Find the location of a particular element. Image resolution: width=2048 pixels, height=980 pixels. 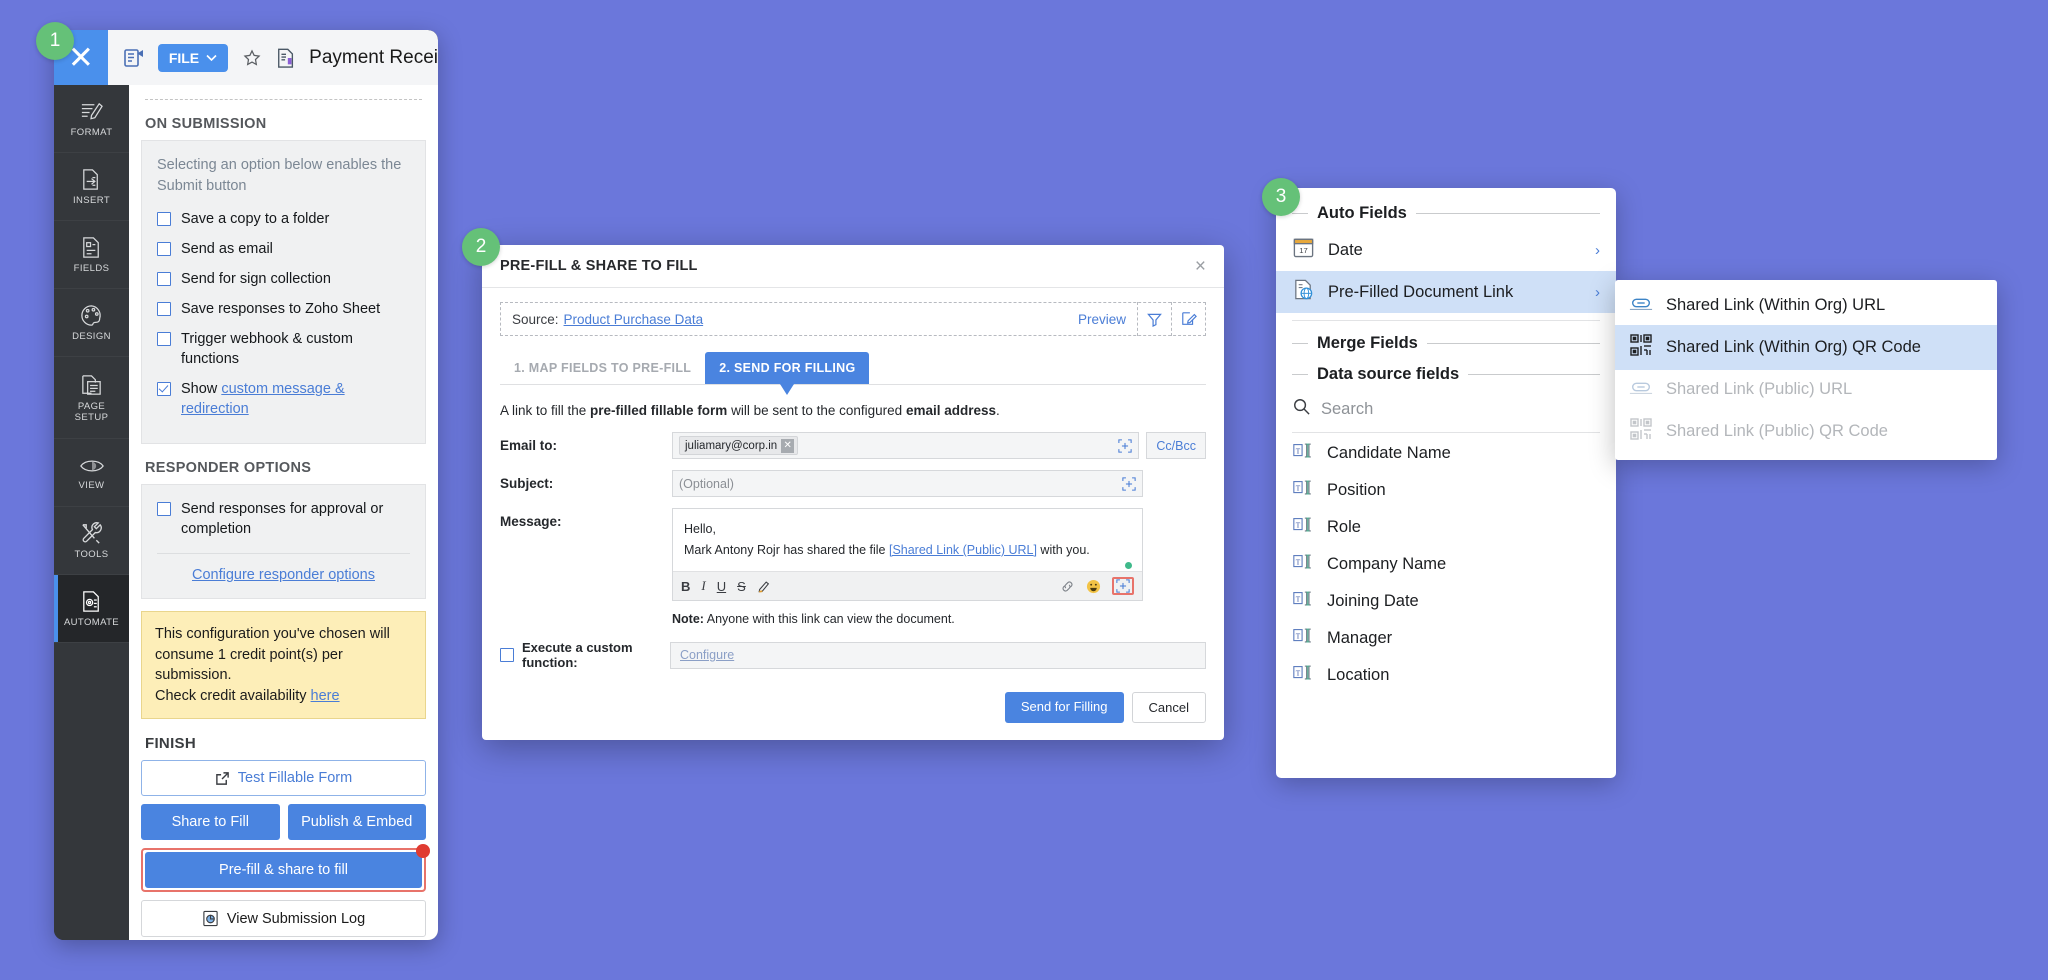

submenu-item-public-qr: Shared Link (Public) QR Code is located at coordinates (1806, 431).